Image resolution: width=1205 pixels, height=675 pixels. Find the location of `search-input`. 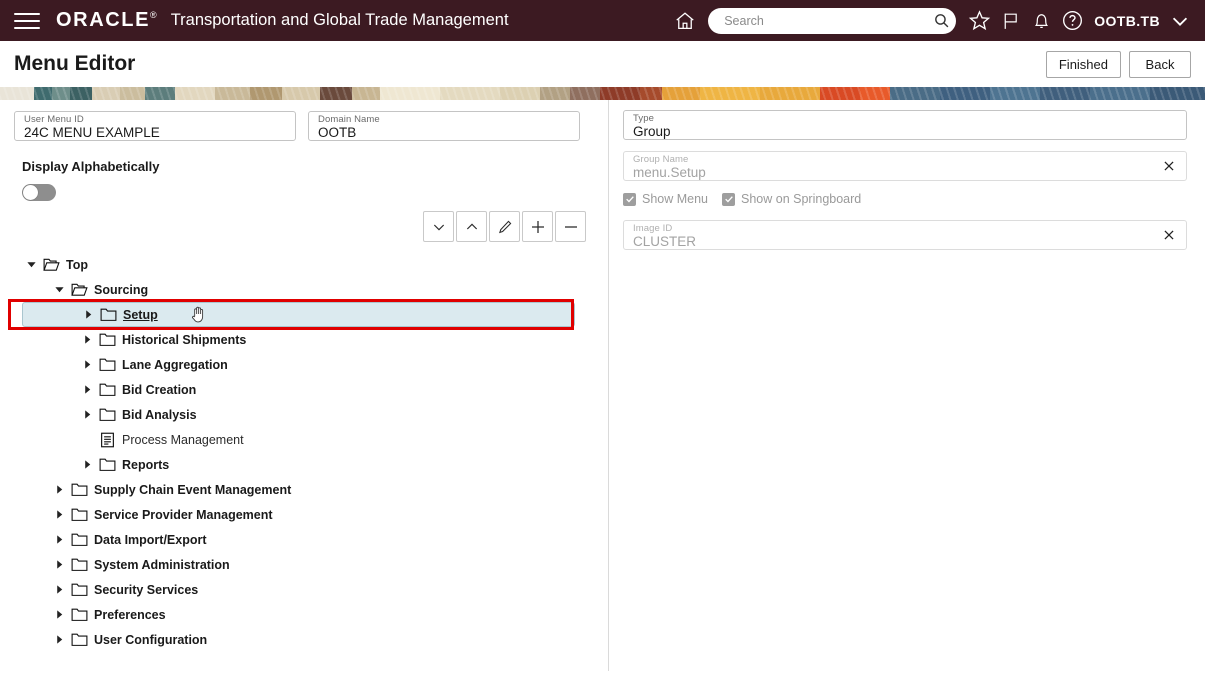

search-input is located at coordinates (828, 20).